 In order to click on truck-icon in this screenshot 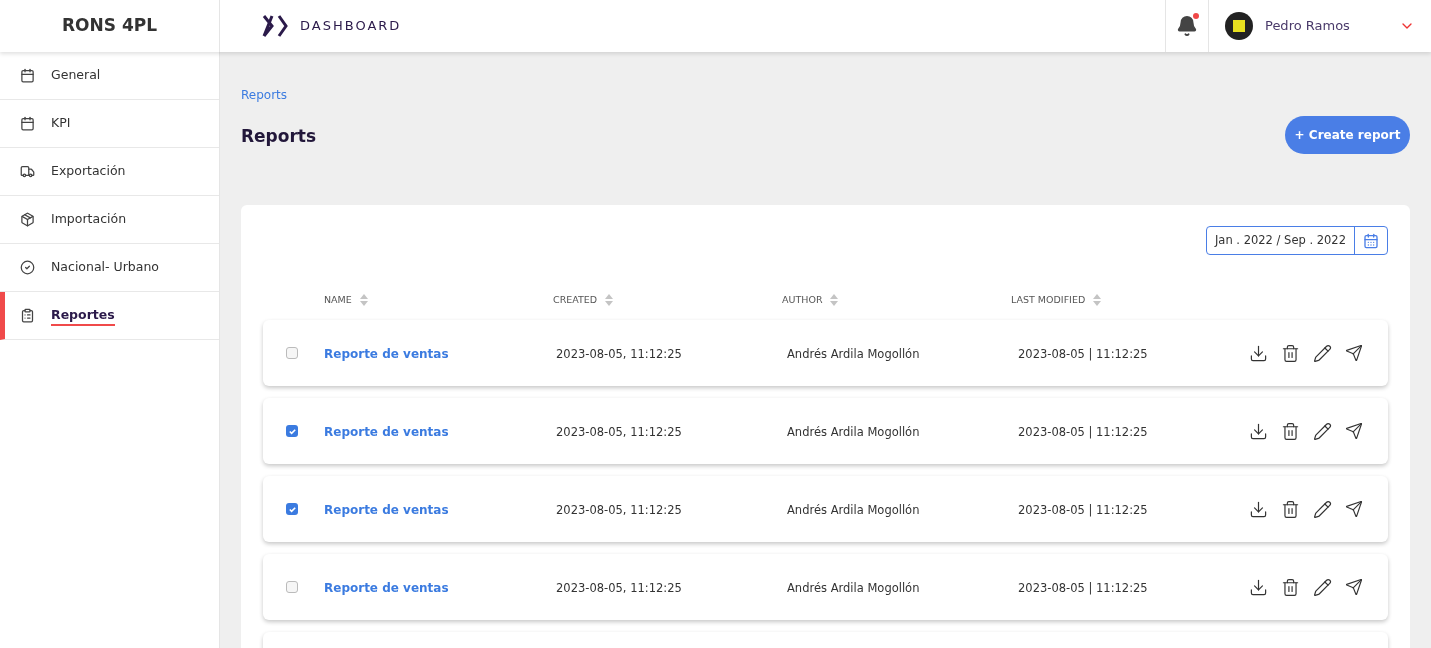, I will do `click(27, 171)`.